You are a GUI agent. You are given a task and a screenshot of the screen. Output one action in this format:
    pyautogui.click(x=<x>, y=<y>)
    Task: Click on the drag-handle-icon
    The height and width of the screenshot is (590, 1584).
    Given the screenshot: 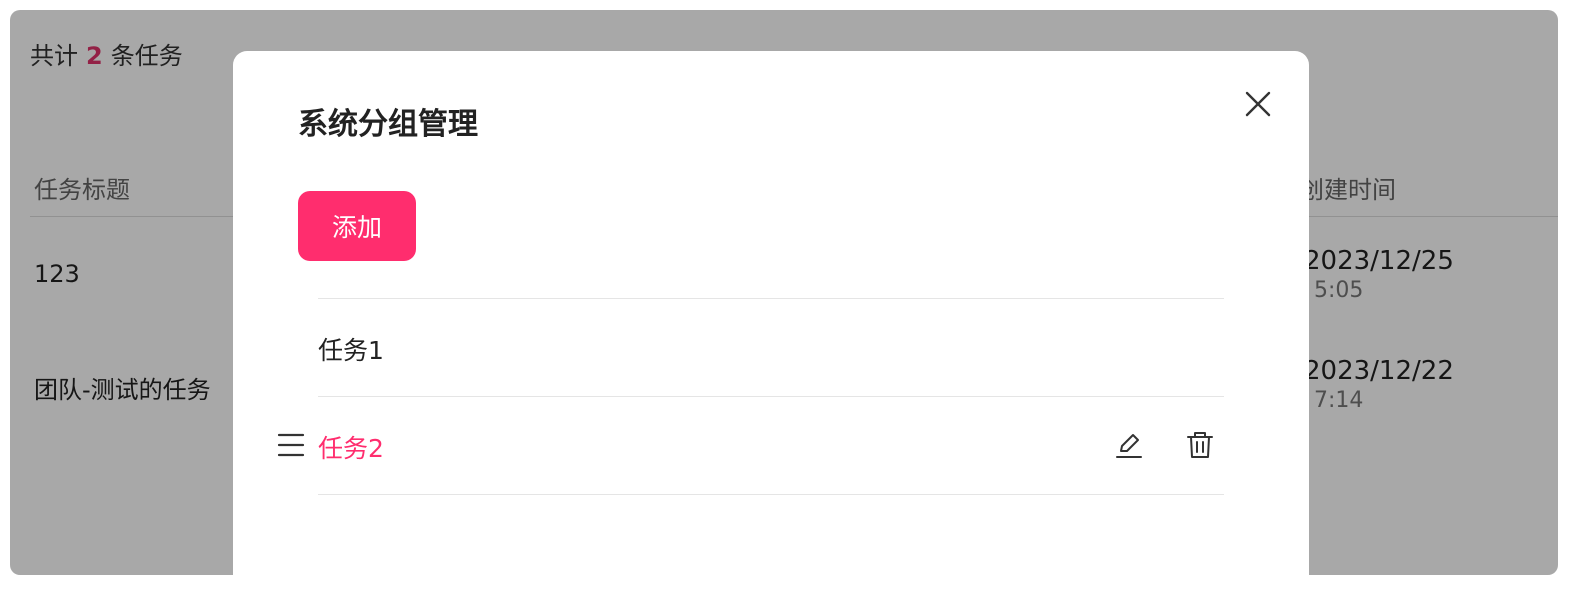 What is the action you would take?
    pyautogui.click(x=291, y=445)
    